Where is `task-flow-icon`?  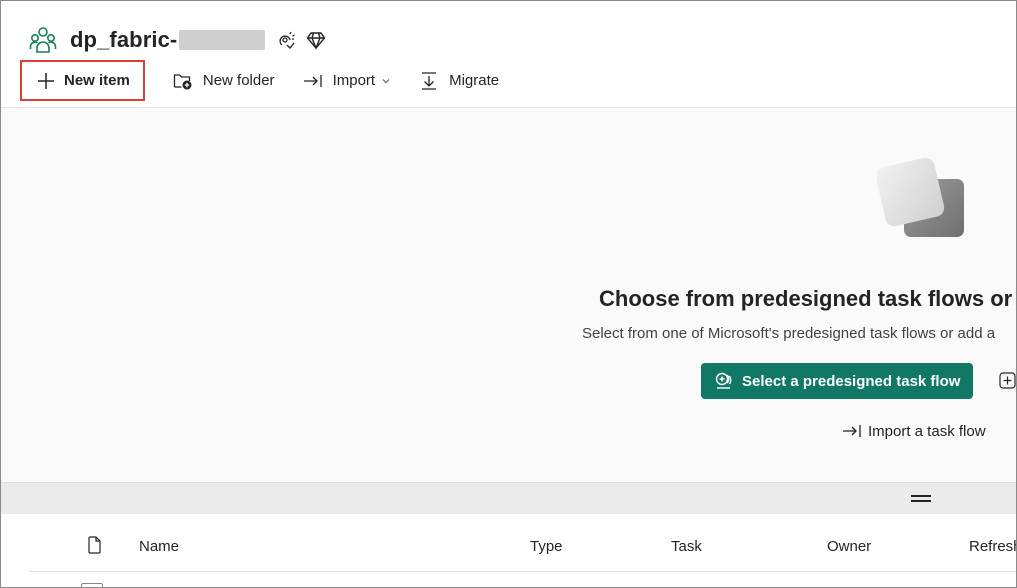
task-flow-icon is located at coordinates (725, 381).